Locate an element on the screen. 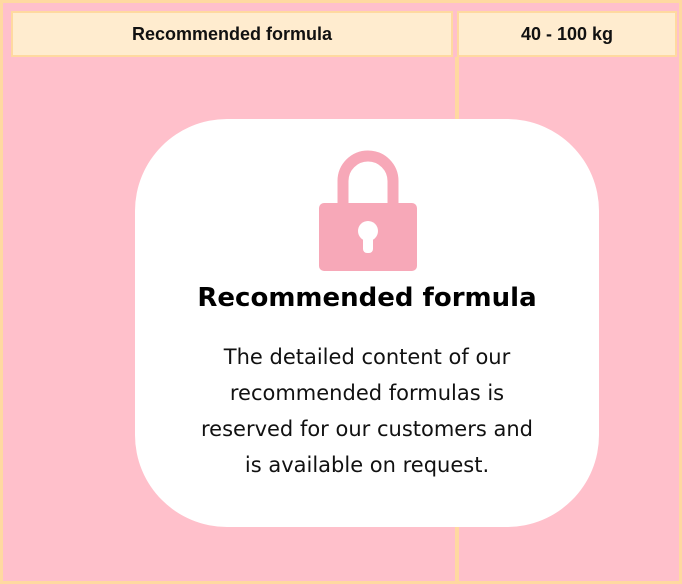  header-cell-weight-range: 40 - 100 kg is located at coordinates (567, 34).